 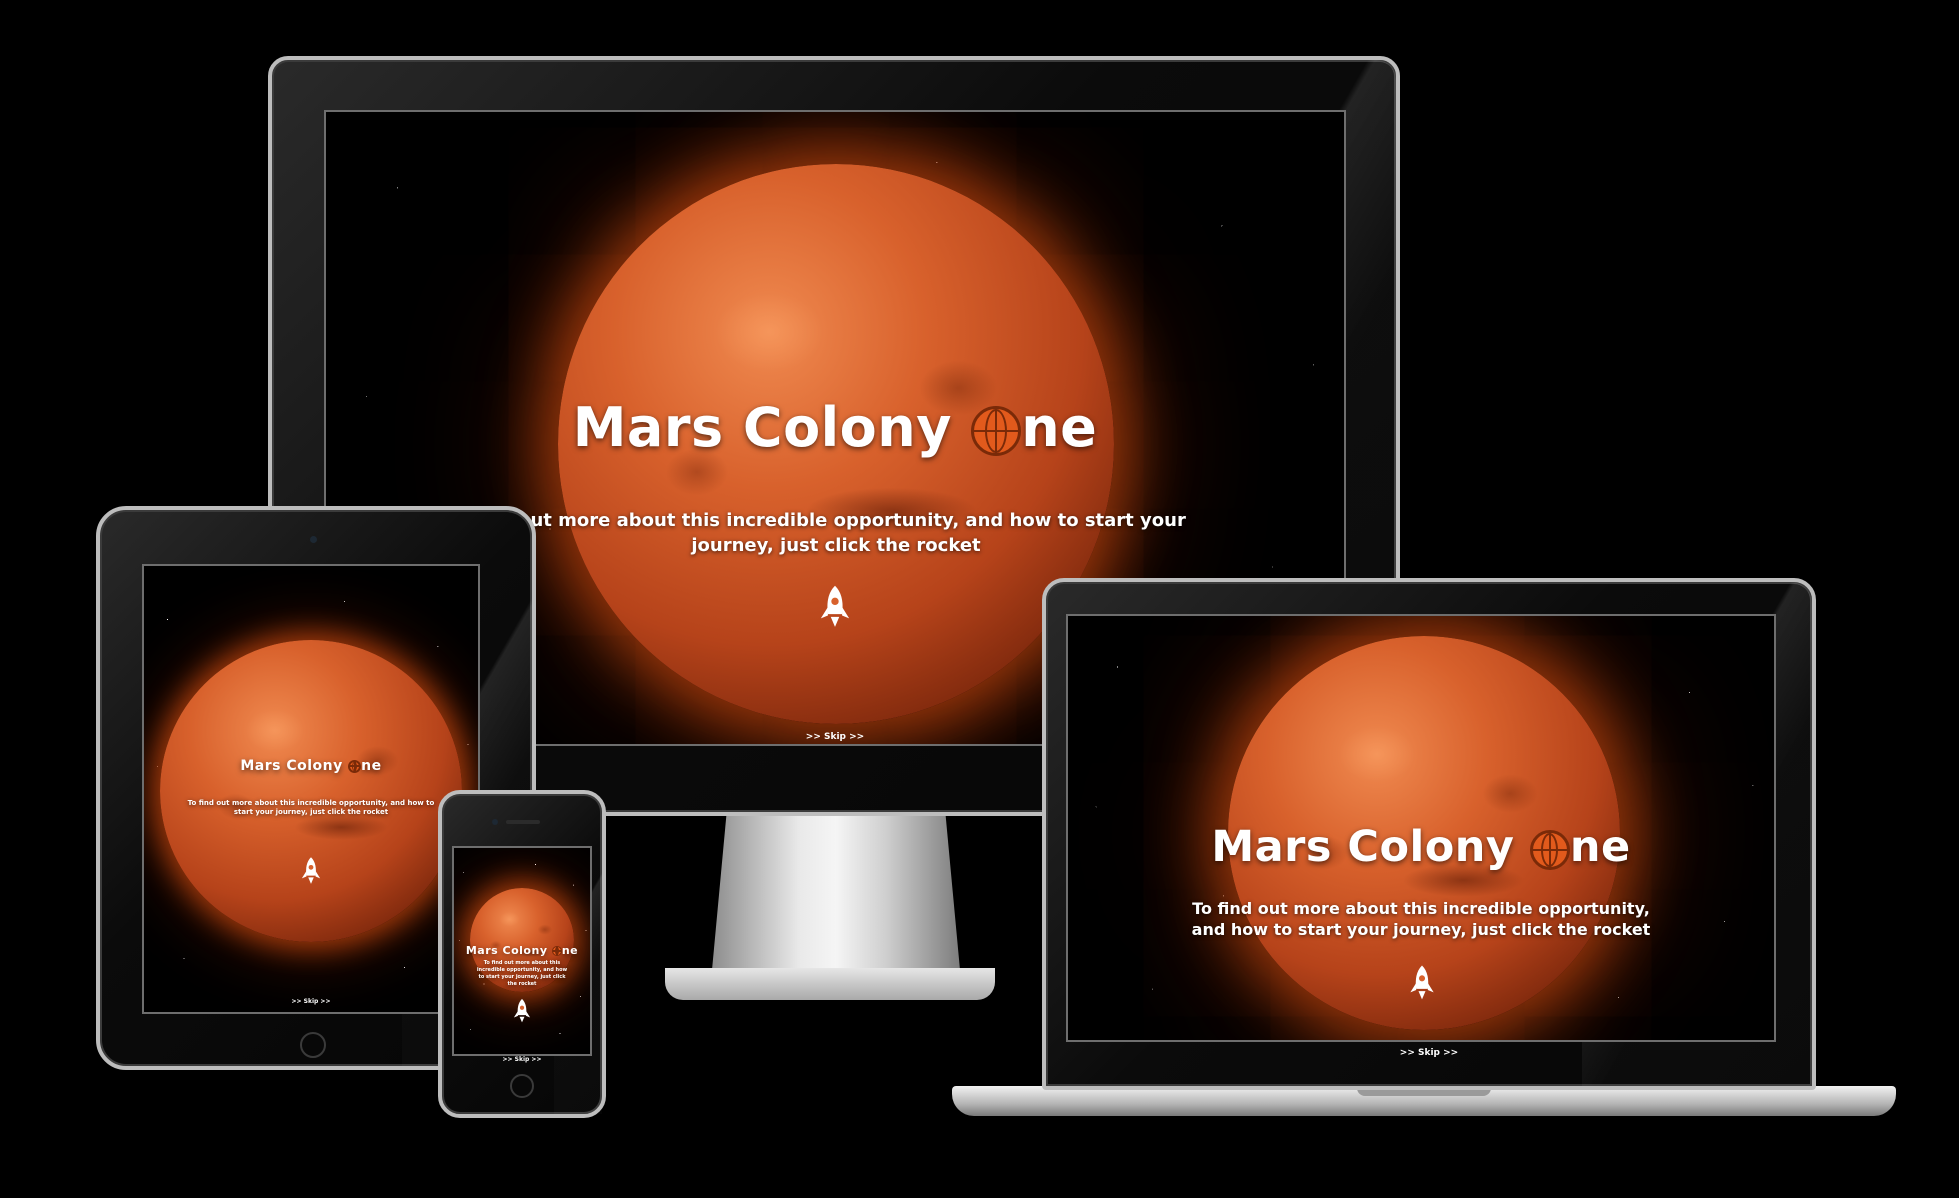 I want to click on tagline-line2: journey, just click the rocket, so click(x=836, y=545).